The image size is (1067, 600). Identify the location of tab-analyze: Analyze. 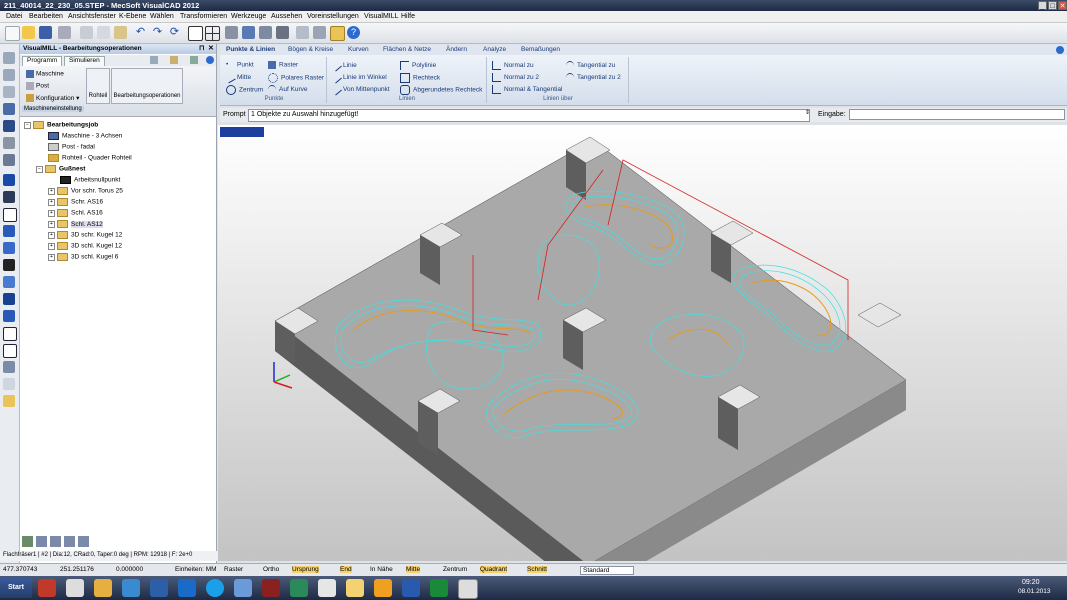
(494, 49).